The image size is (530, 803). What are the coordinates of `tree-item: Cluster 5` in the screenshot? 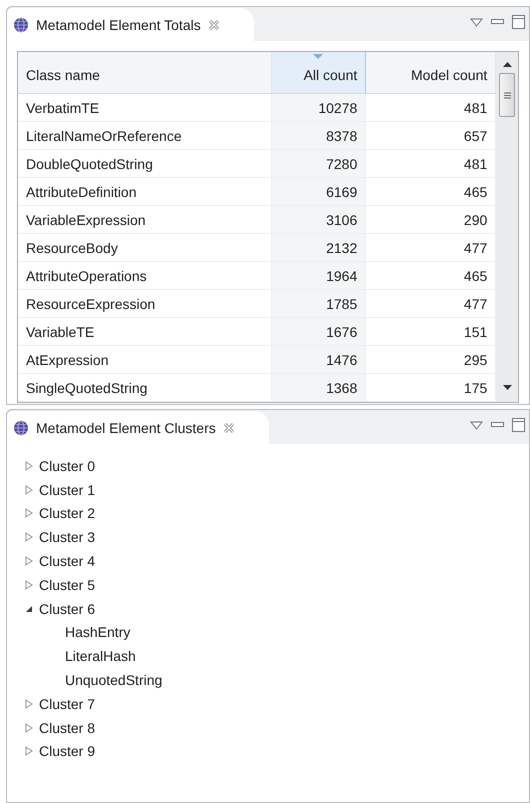 It's located at (67, 584).